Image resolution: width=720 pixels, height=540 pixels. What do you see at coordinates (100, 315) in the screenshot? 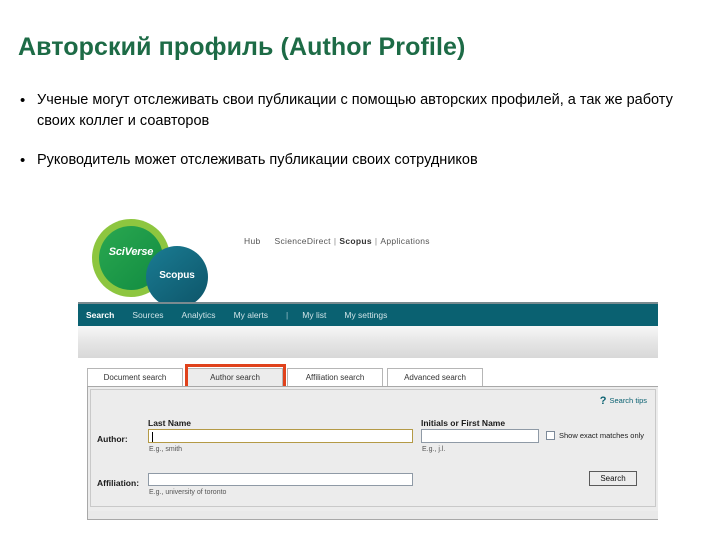
I see `nav-item-search: Search` at bounding box center [100, 315].